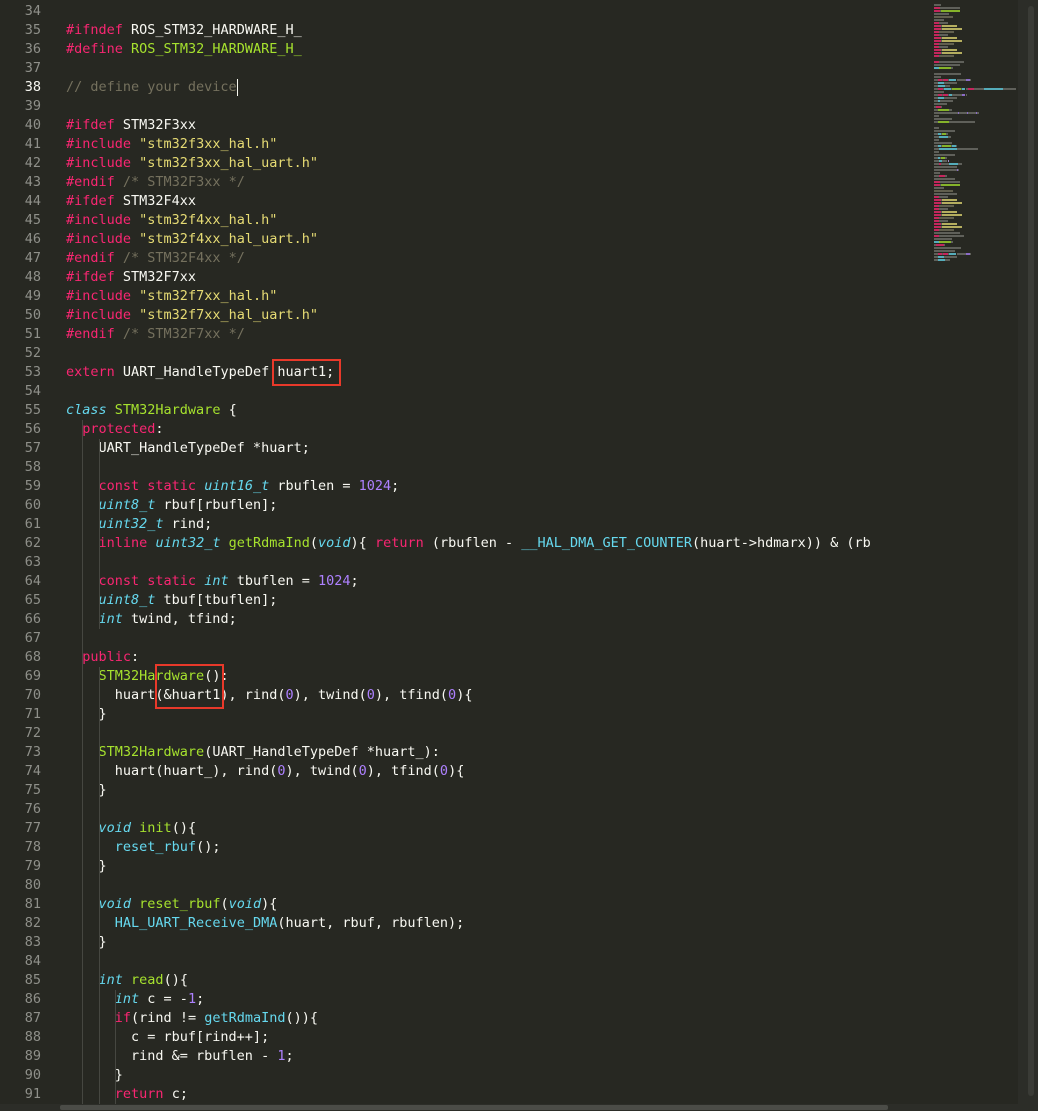  Describe the element at coordinates (228, 315) in the screenshot. I see `code-token: "stm32f7xx_hal_uart.h"` at that location.